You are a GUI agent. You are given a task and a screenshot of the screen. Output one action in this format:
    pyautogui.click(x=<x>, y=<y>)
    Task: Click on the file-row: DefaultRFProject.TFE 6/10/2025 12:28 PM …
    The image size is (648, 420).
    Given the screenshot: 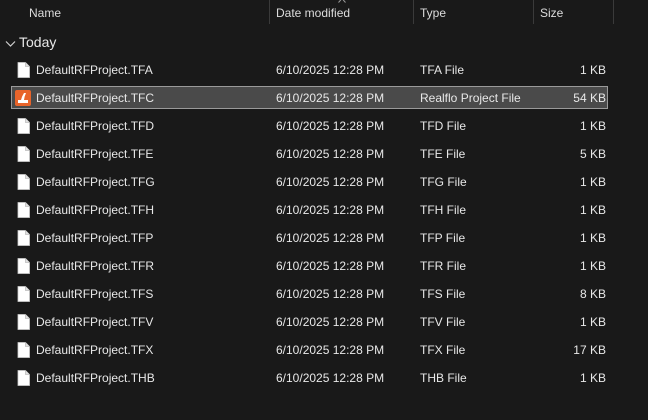 What is the action you would take?
    pyautogui.click(x=324, y=155)
    